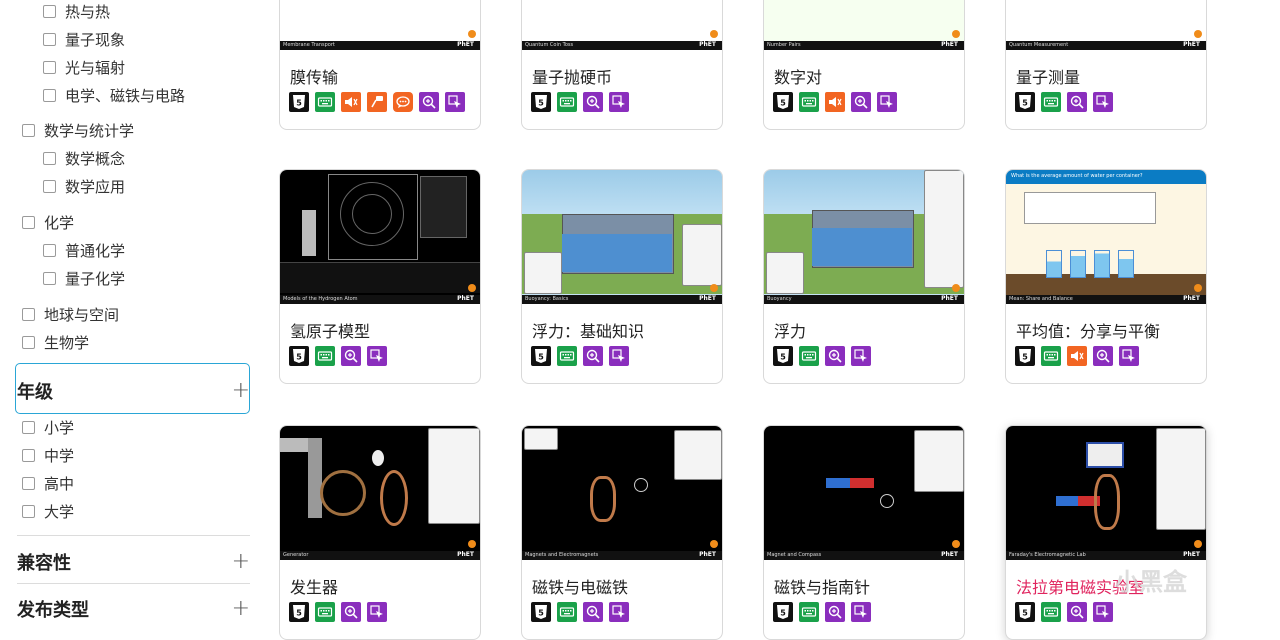  What do you see at coordinates (84, 186) in the screenshot?
I see `filter-math-applications: 数学应用` at bounding box center [84, 186].